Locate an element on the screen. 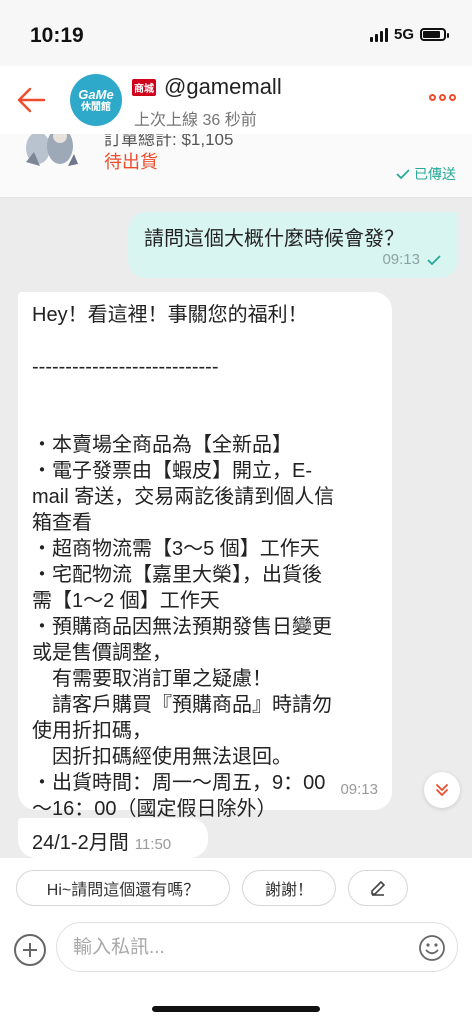 This screenshot has width=472, height=1024. avatar-logo-text: GaMe is located at coordinates (96, 94).